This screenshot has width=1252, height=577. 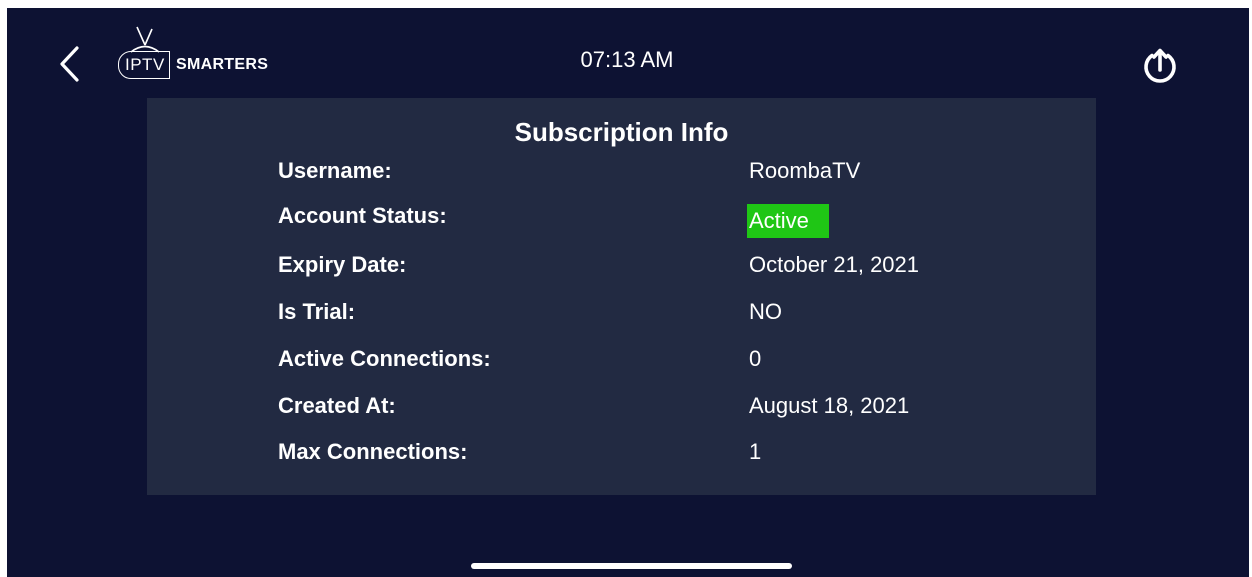 I want to click on status-badge: Active, so click(x=788, y=221).